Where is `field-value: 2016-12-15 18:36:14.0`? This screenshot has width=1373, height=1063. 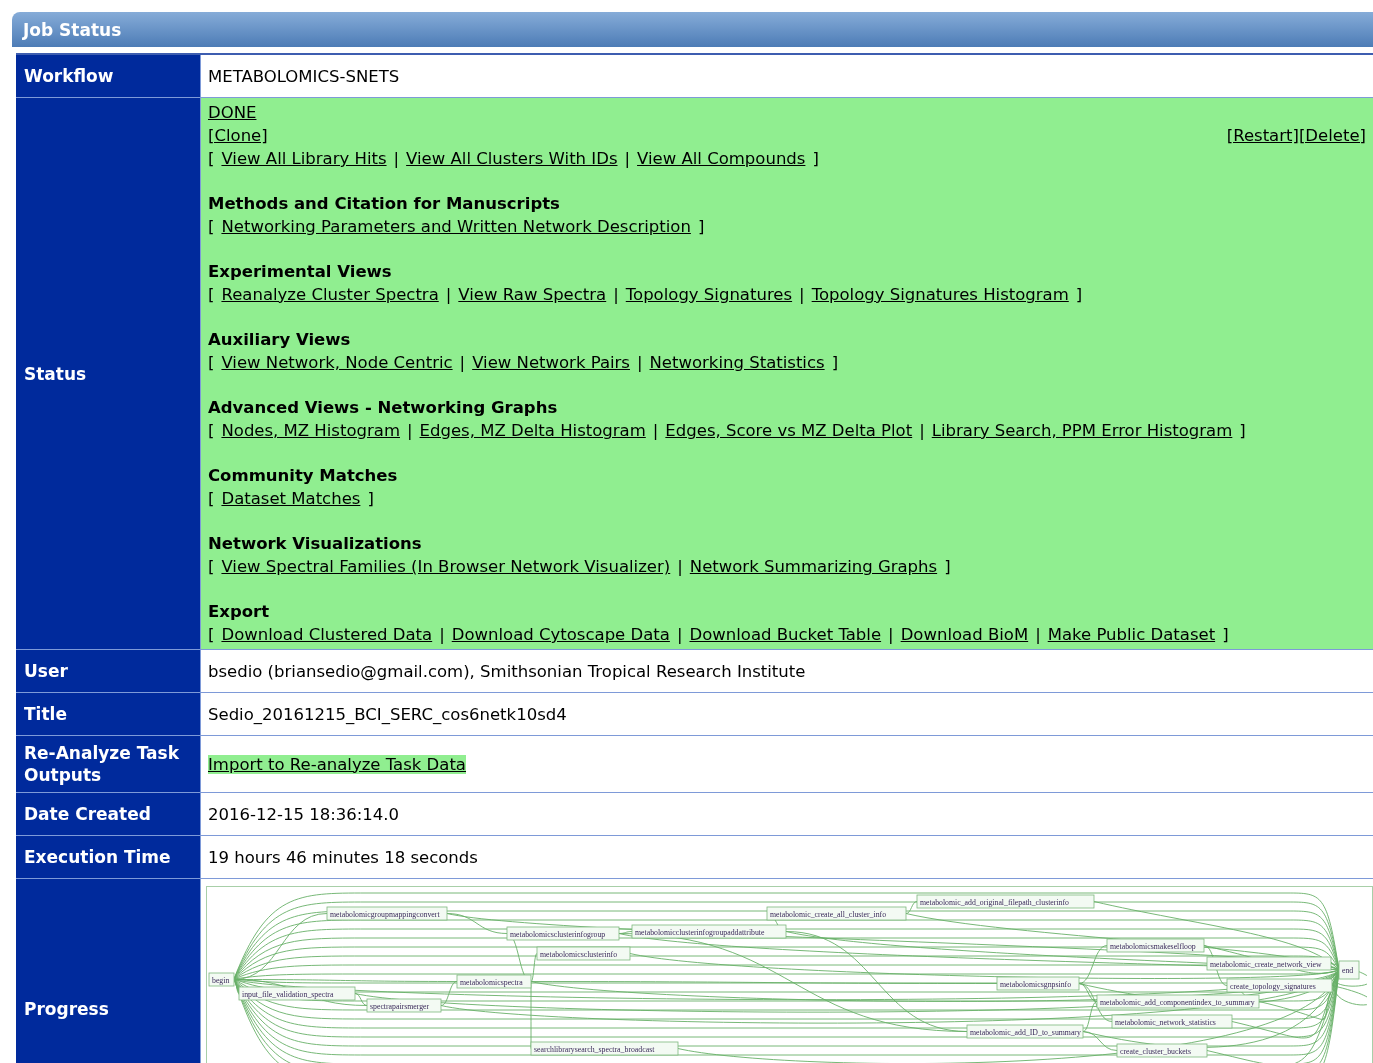
field-value: 2016-12-15 18:36:14.0 is located at coordinates (303, 814).